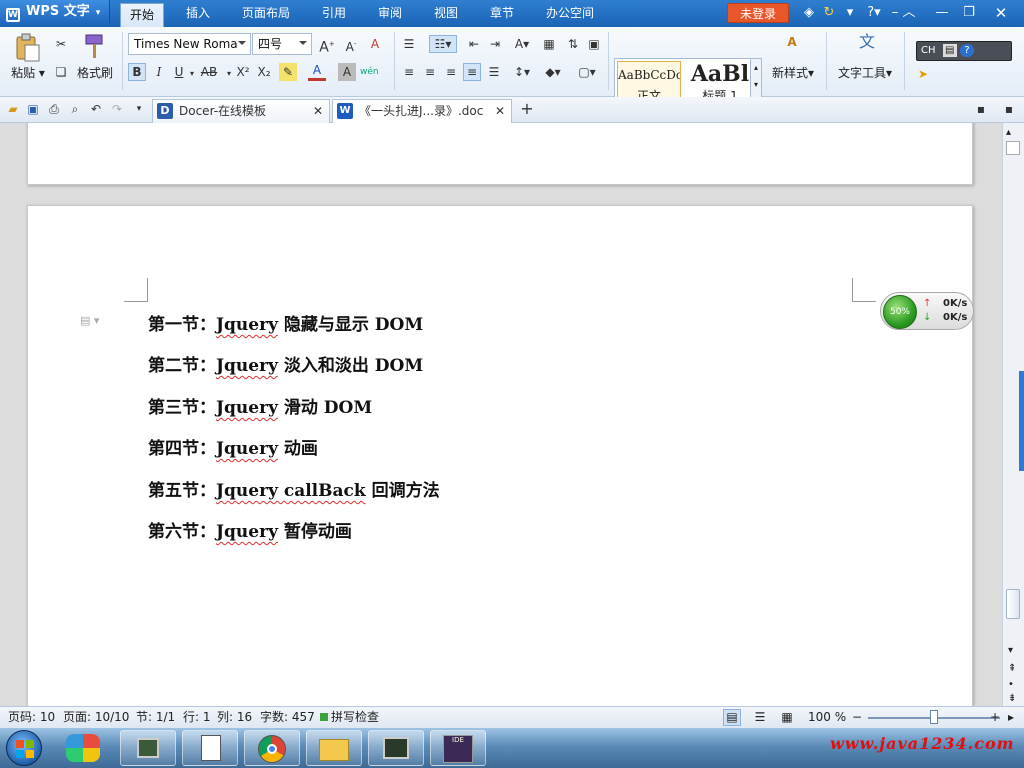 The width and height of the screenshot is (1024, 768). Describe the element at coordinates (390, 13) in the screenshot. I see `tab-review: 审阅` at that location.